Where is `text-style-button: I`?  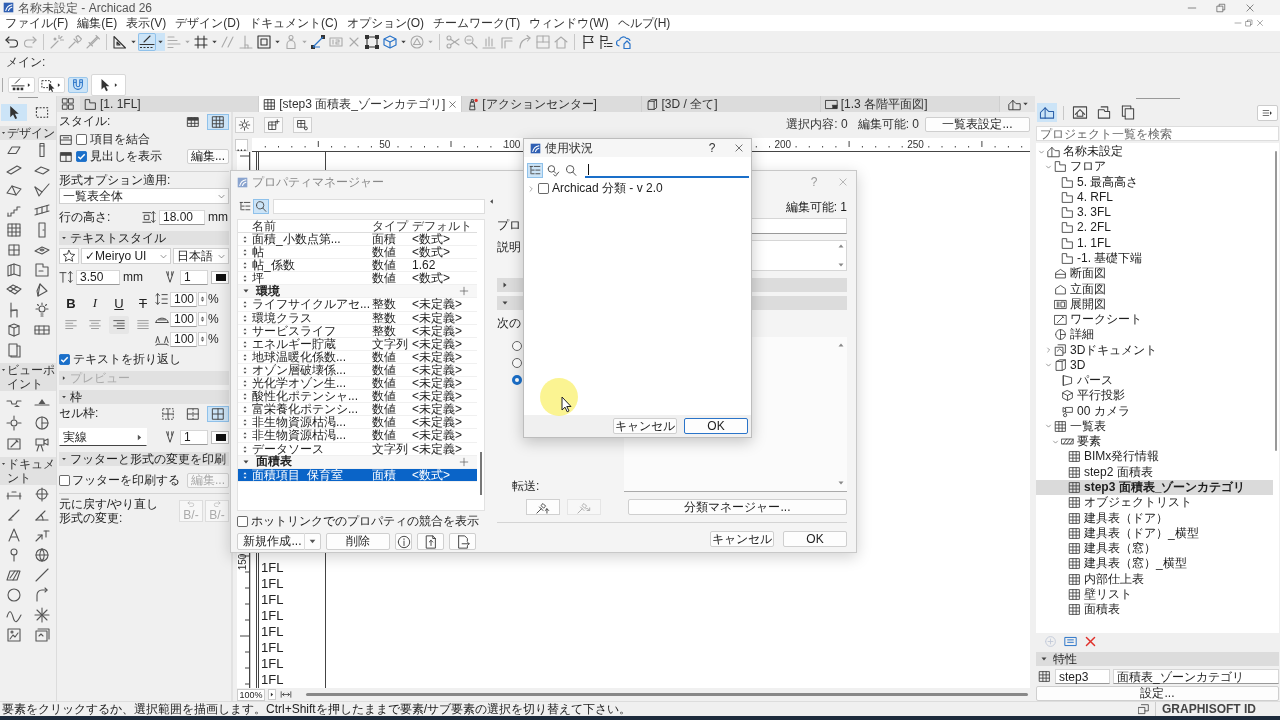
text-style-button: I is located at coordinates (95, 303).